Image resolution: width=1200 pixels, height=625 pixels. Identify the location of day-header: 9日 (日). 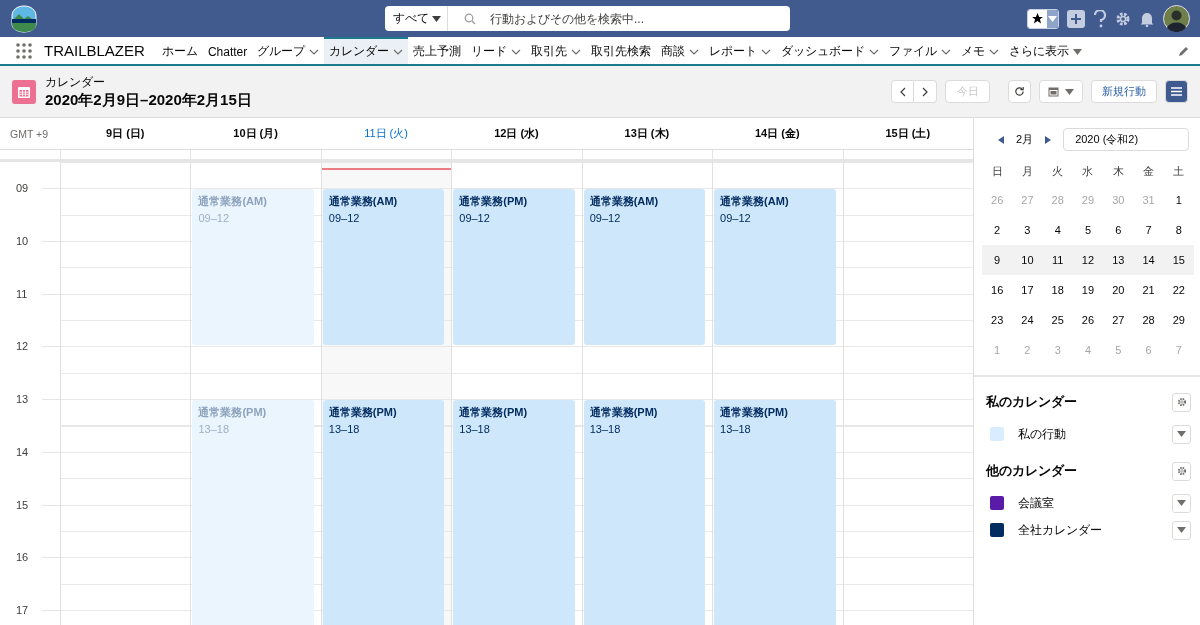
(125, 133).